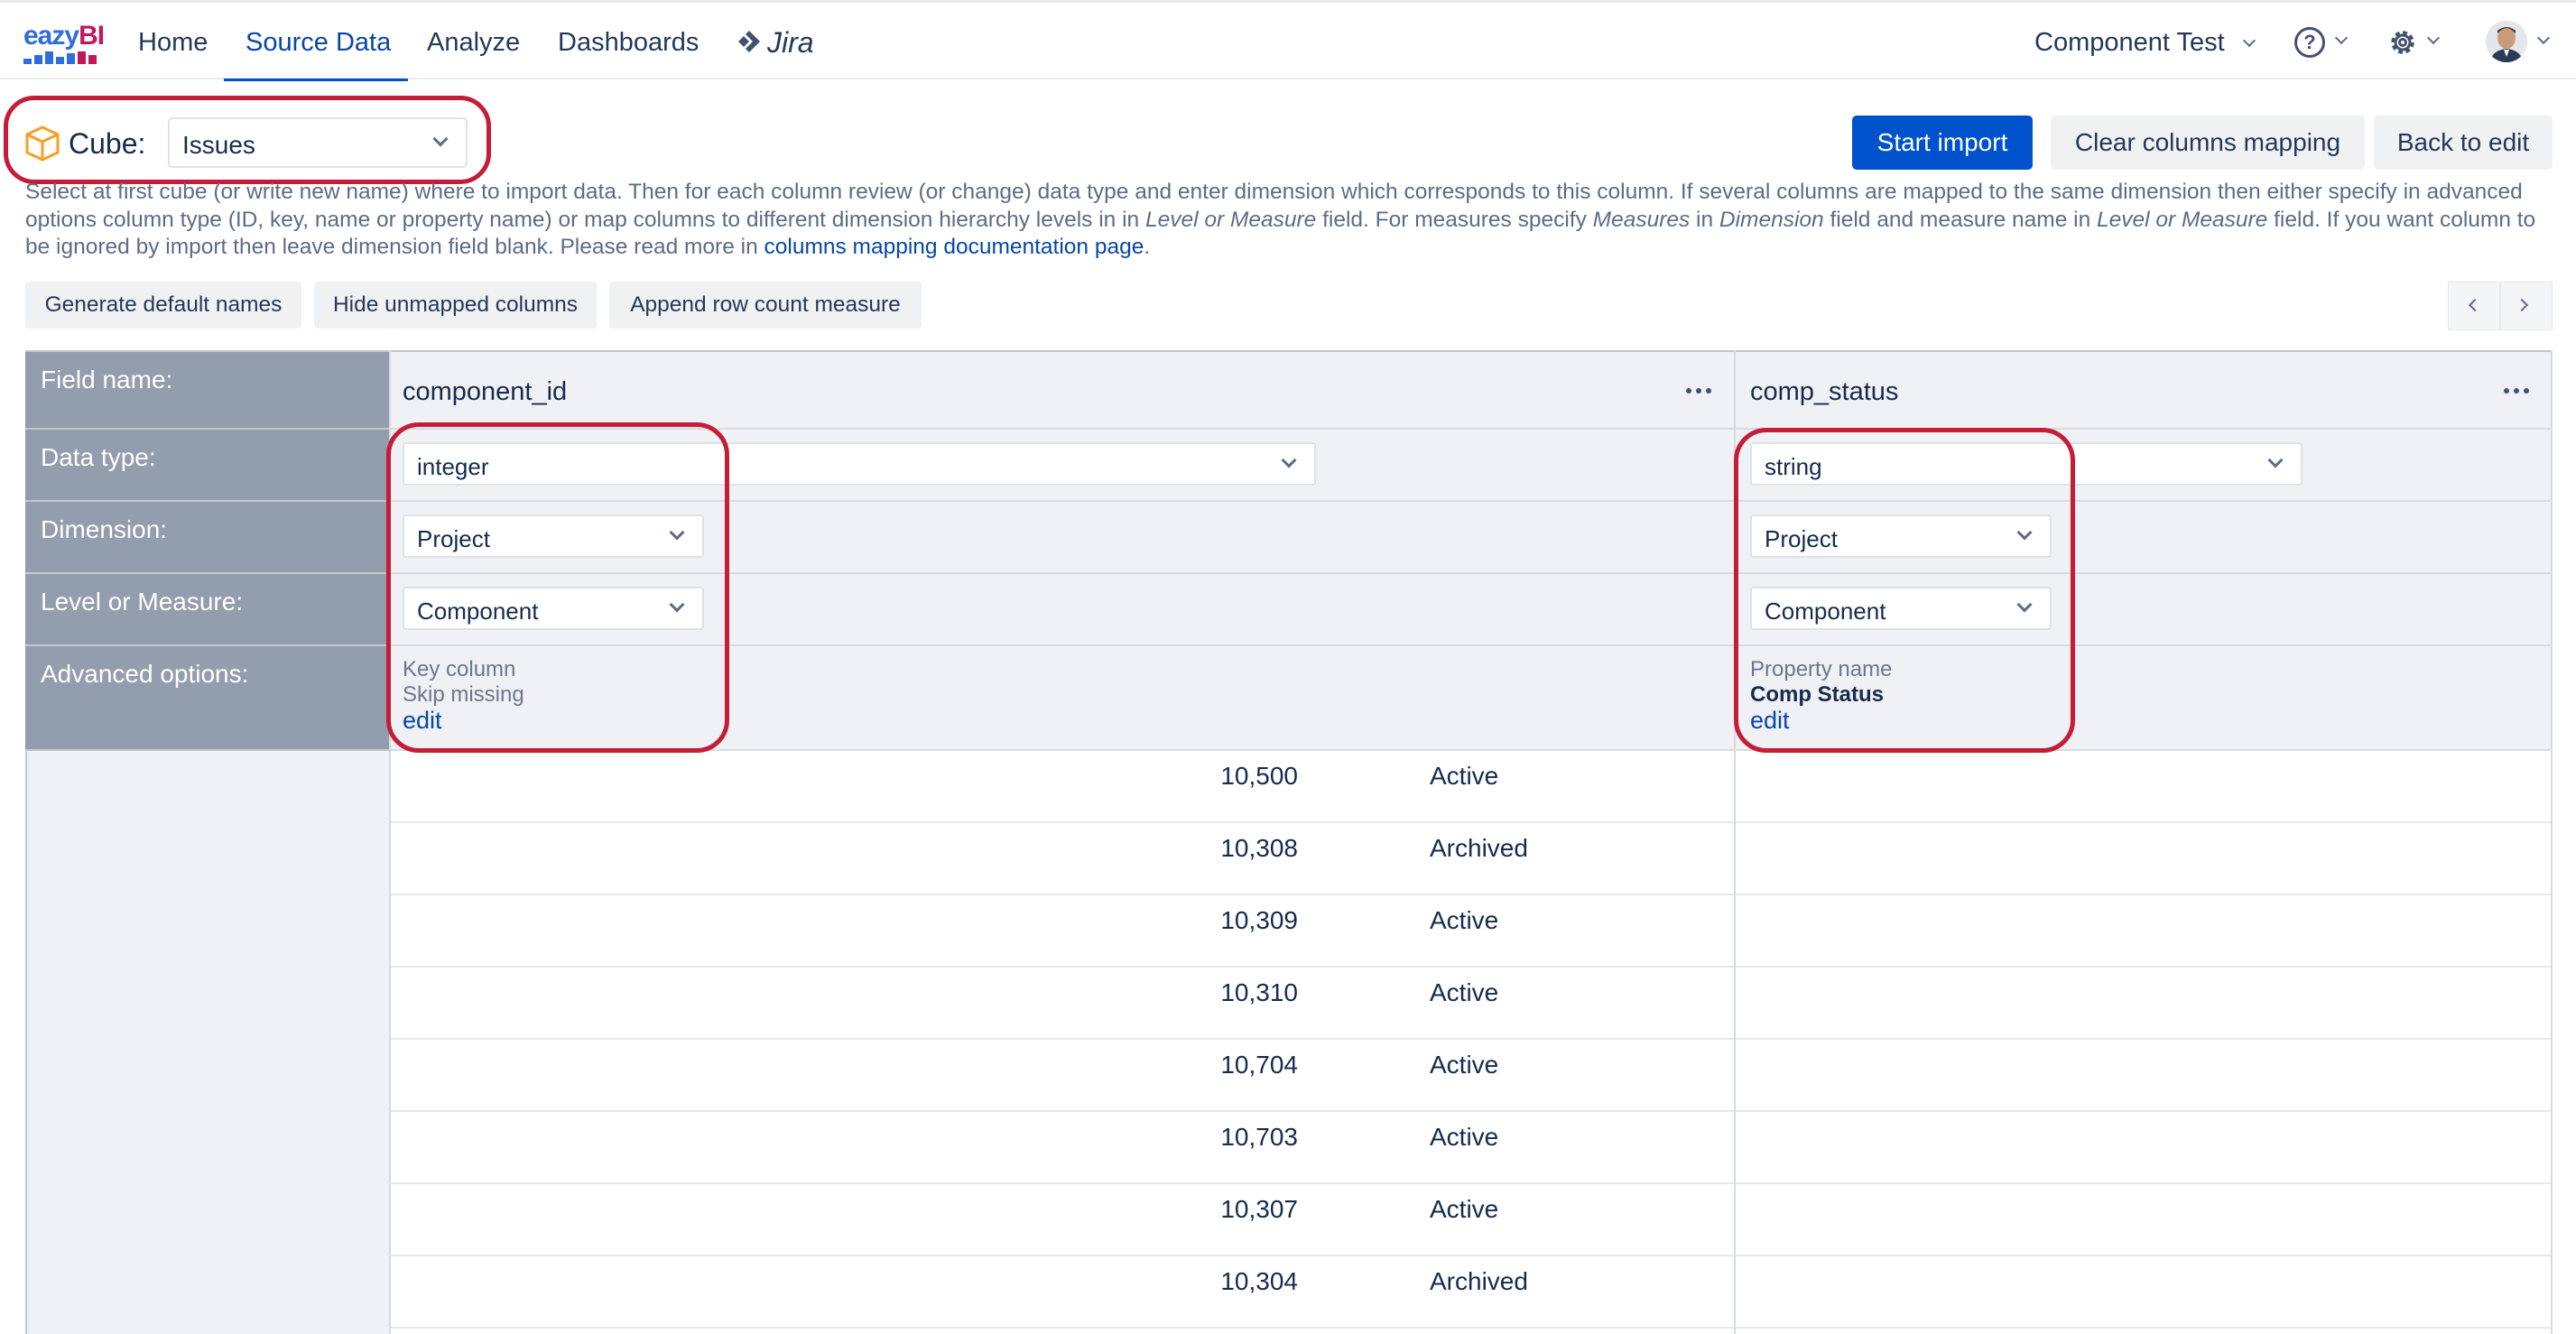 Image resolution: width=2576 pixels, height=1334 pixels. I want to click on columns-mapping-doc-link: columns mapping documentation page, so click(954, 247).